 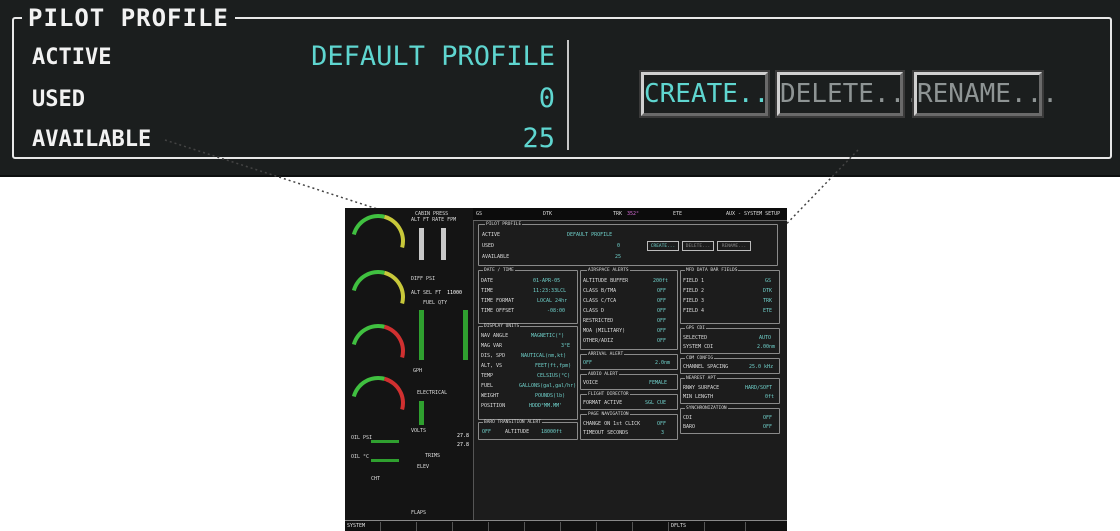 What do you see at coordinates (678, 214) in the screenshot?
I see `ete-label: ETE` at bounding box center [678, 214].